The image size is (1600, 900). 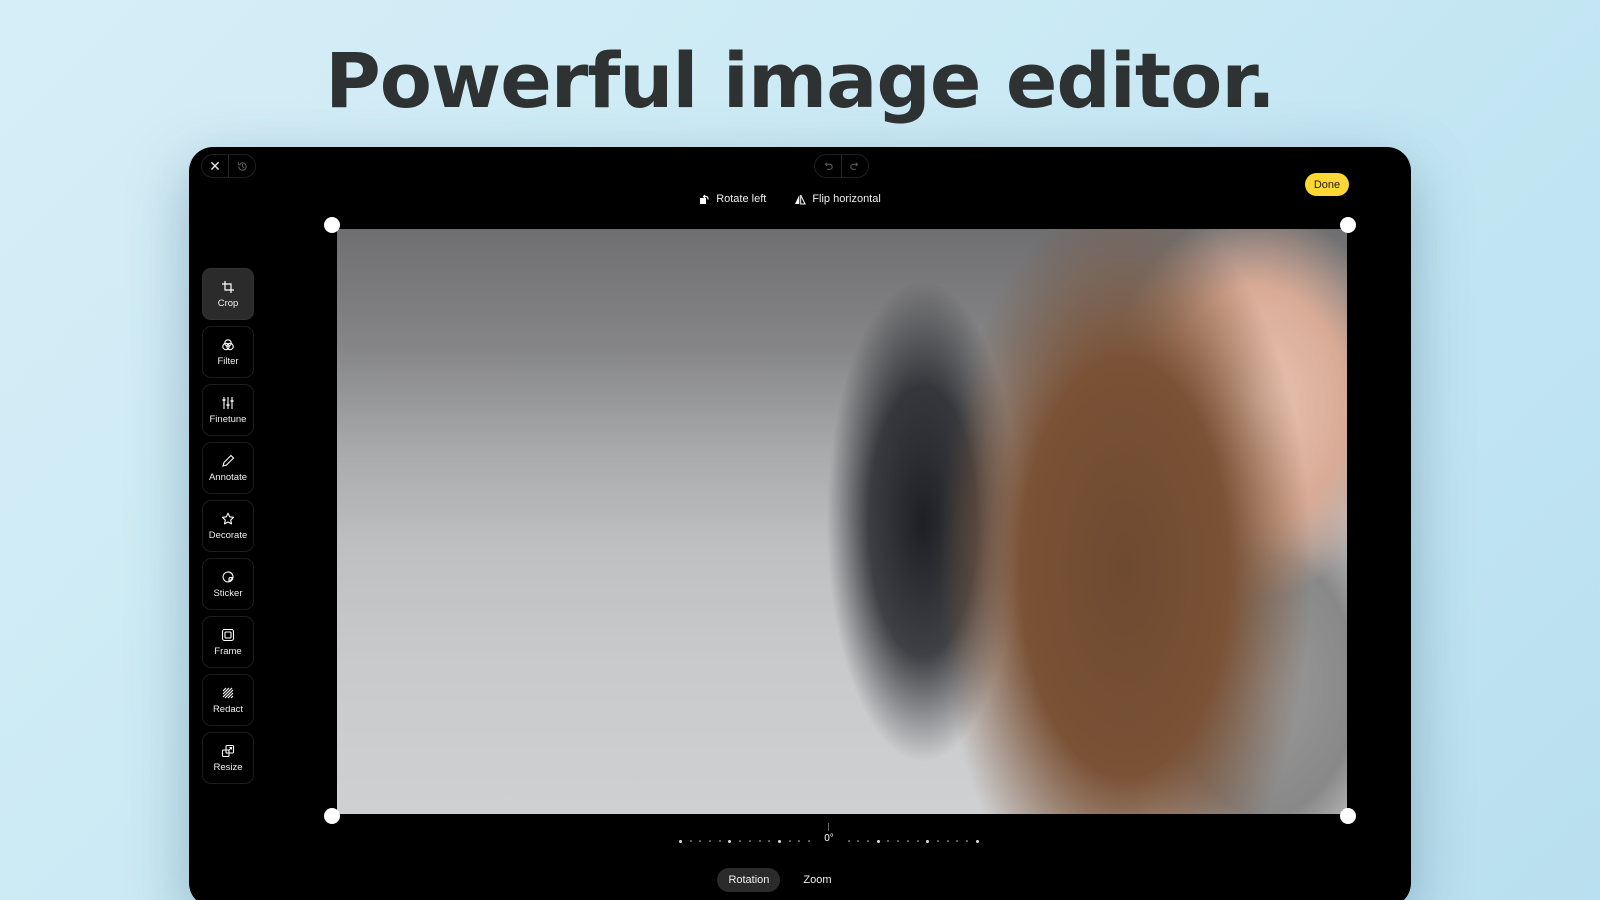 I want to click on tool-label: Annotate, so click(x=228, y=477).